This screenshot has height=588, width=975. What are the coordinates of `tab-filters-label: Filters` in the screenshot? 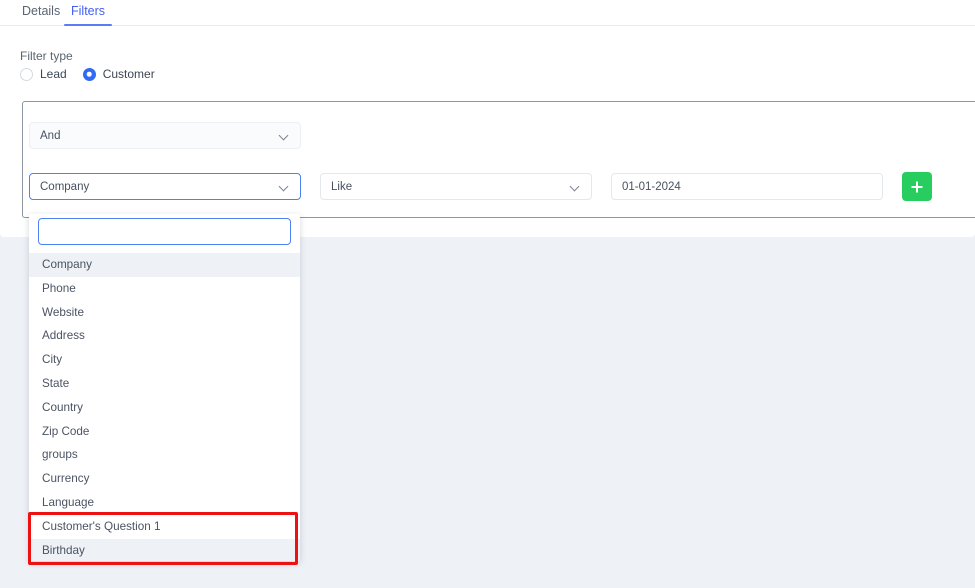 It's located at (88, 11).